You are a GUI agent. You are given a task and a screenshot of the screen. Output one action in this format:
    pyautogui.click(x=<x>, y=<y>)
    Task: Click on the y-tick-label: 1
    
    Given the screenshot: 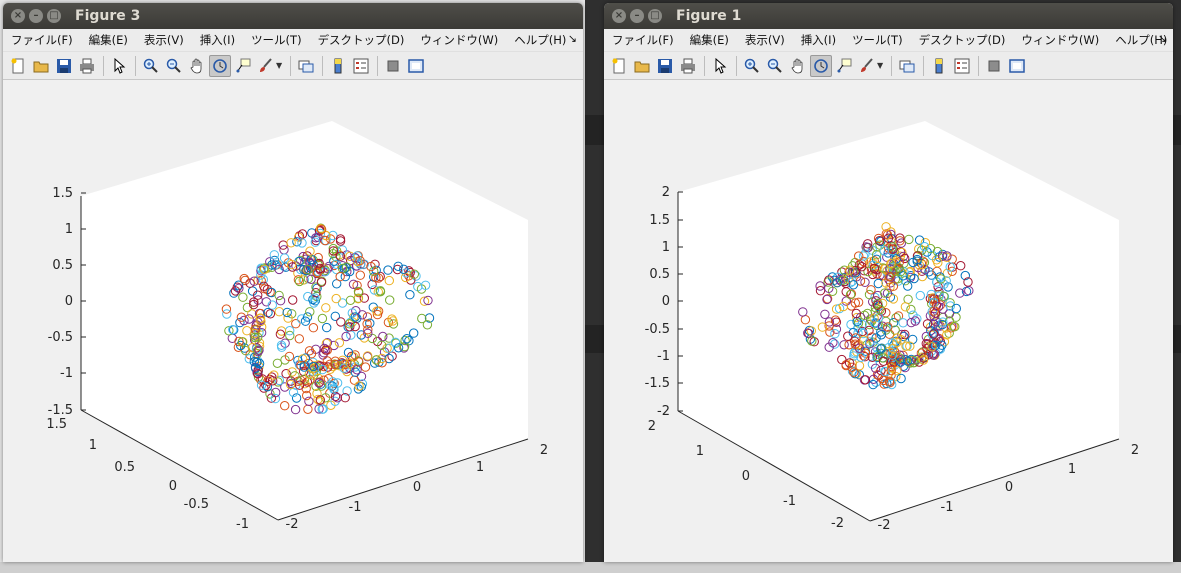 What is the action you would take?
    pyautogui.click(x=700, y=451)
    